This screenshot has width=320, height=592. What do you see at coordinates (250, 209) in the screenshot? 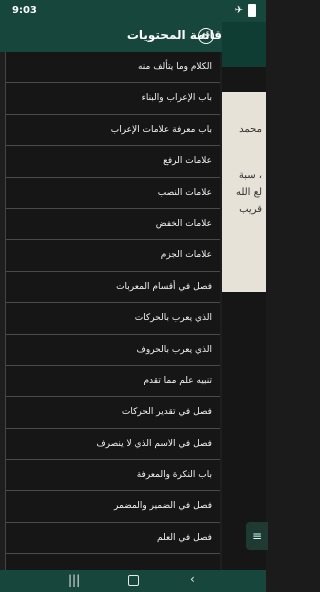
I see `background-text-line: قريب` at bounding box center [250, 209].